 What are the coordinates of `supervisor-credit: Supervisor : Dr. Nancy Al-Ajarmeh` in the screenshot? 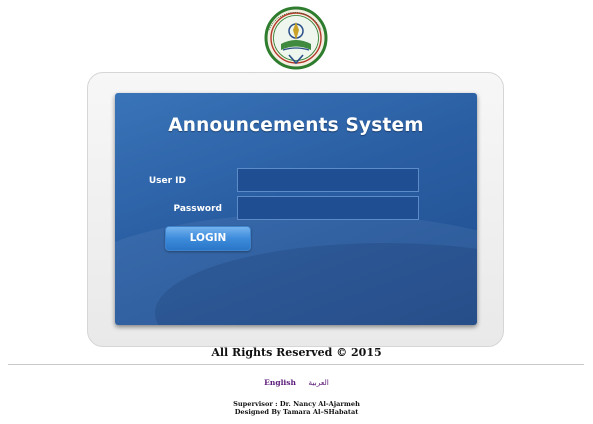 It's located at (296, 404).